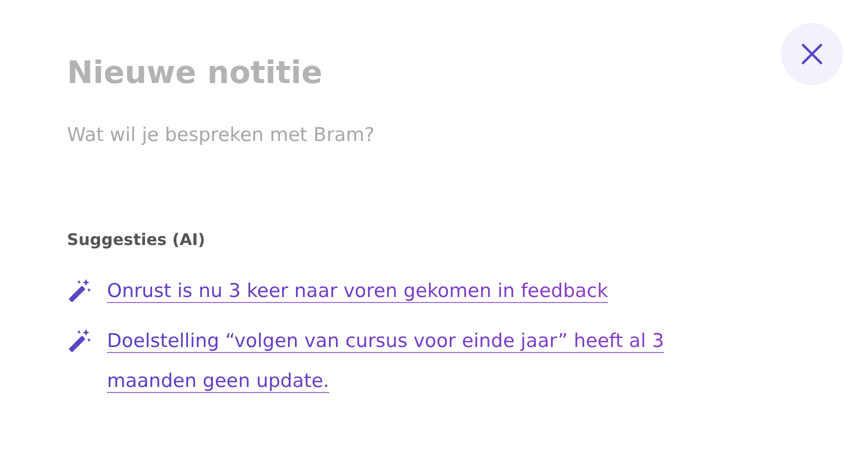  What do you see at coordinates (367, 73) in the screenshot?
I see `title-field: Nieuwe notitie` at bounding box center [367, 73].